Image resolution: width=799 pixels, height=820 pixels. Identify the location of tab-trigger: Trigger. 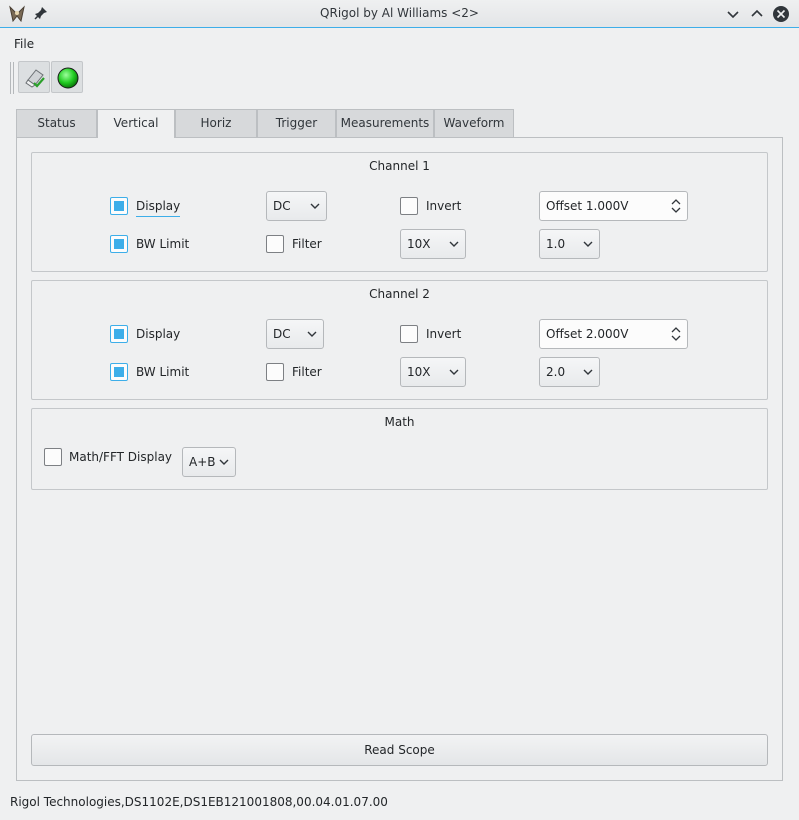
(296, 123).